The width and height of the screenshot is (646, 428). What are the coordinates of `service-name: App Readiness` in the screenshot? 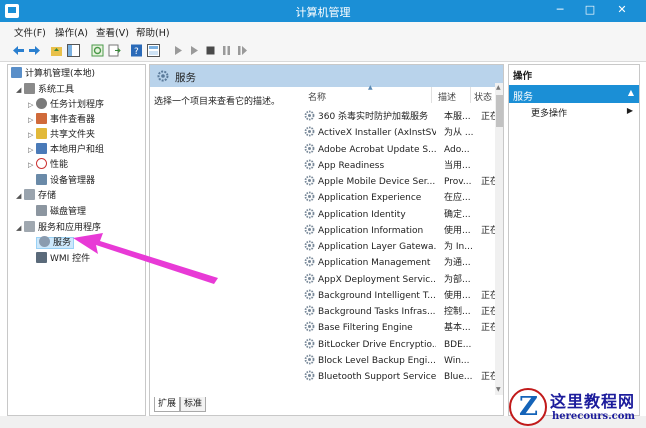 It's located at (351, 165).